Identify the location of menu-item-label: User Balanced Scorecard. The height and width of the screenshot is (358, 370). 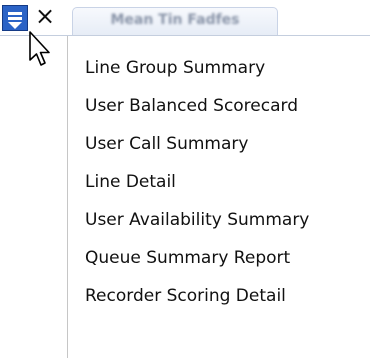
(192, 106).